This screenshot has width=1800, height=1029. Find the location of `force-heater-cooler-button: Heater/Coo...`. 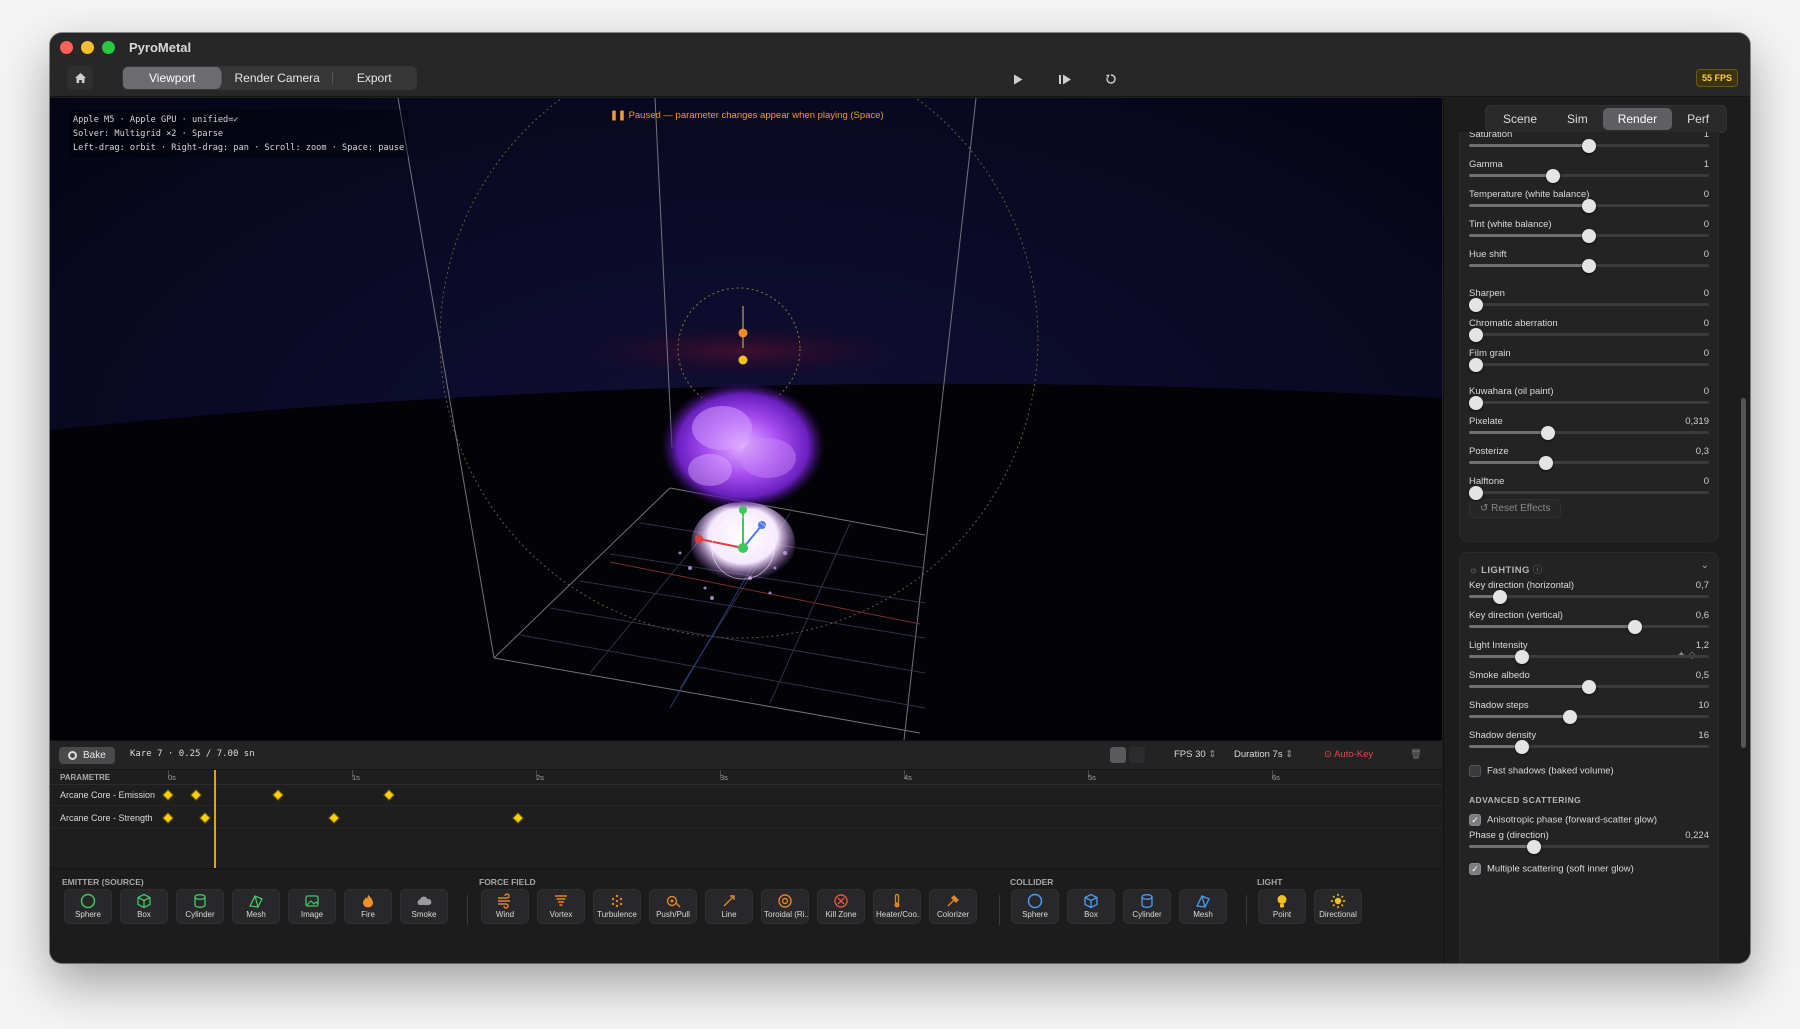

force-heater-cooler-button: Heater/Coo... is located at coordinates (897, 906).